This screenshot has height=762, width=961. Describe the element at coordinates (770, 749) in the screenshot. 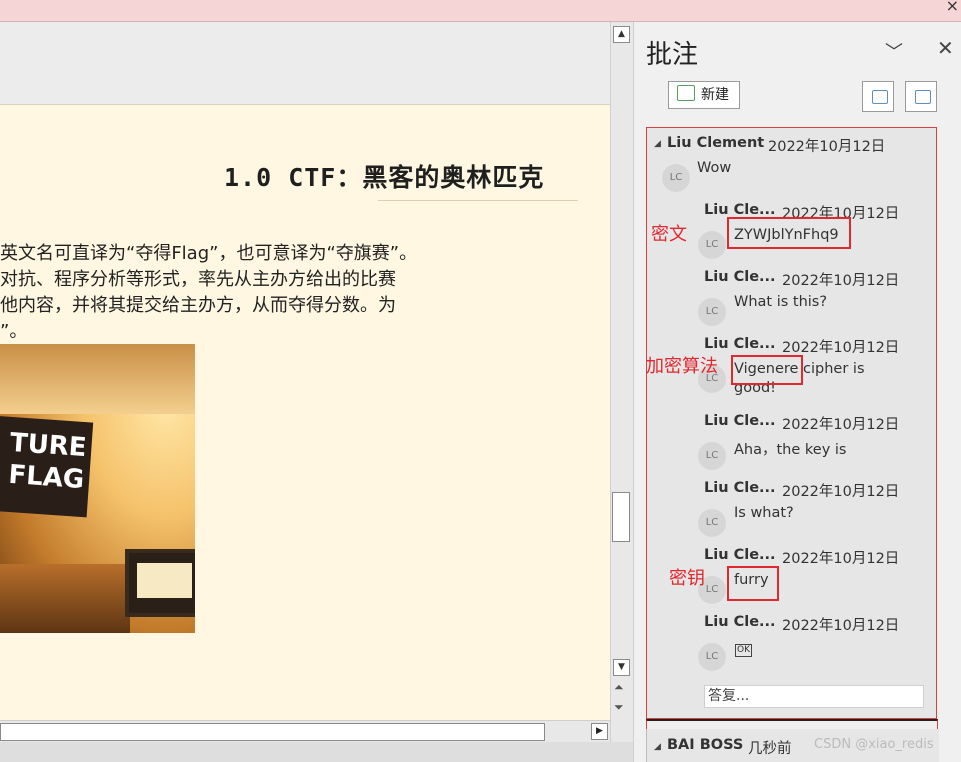

I see `comment-date: 几秒前` at that location.